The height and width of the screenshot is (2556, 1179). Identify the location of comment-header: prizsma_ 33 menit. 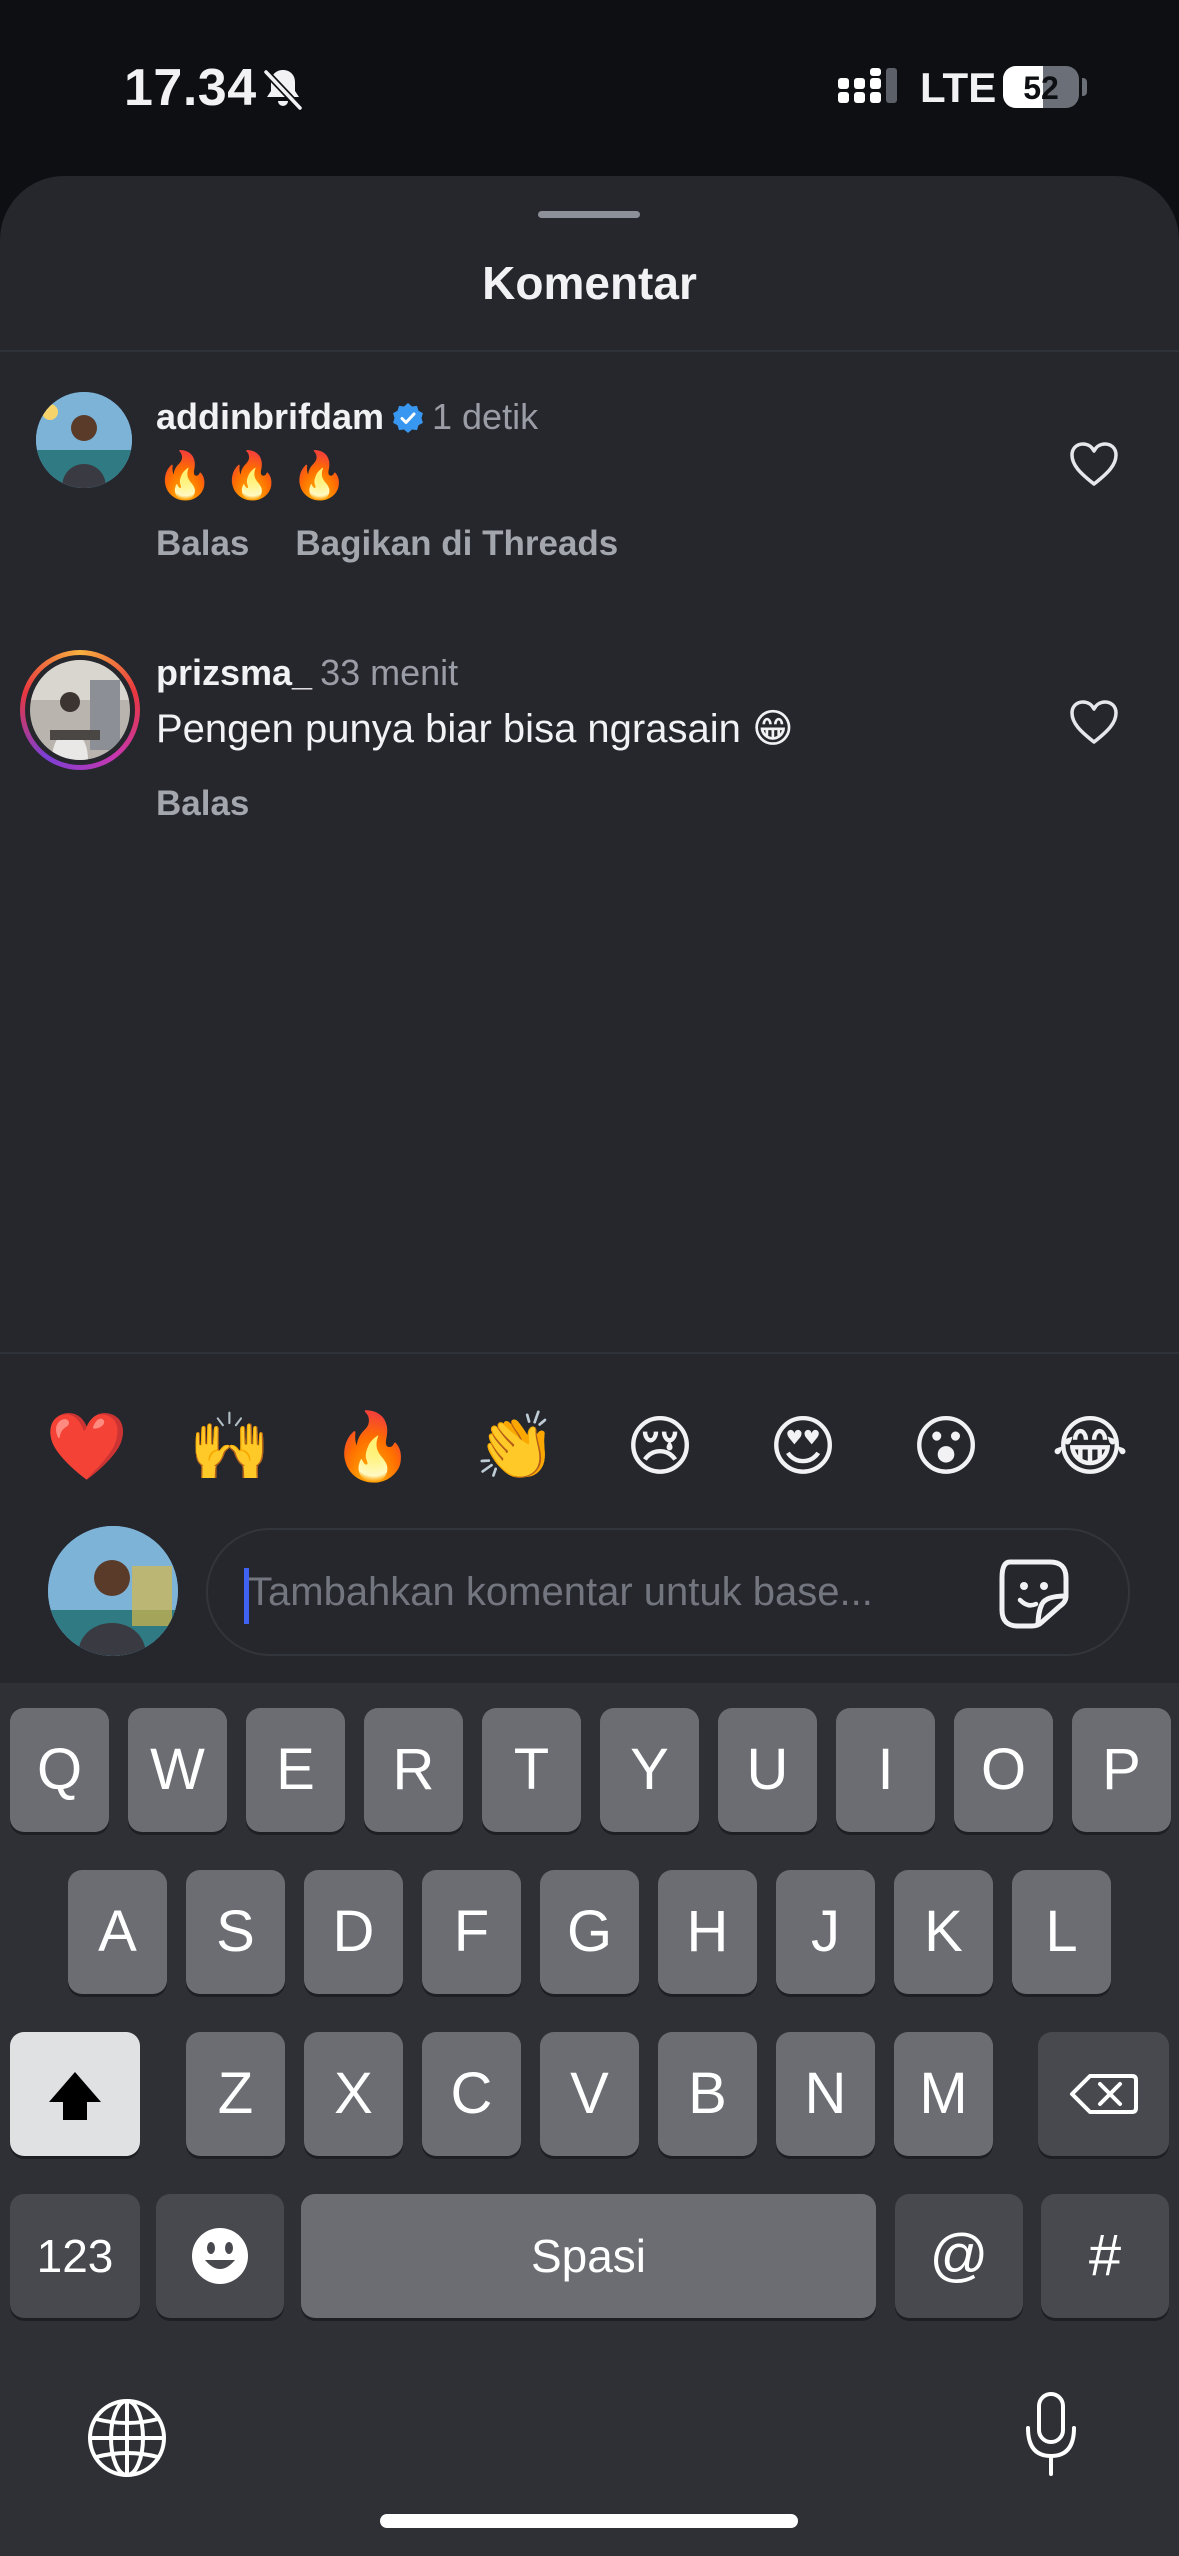
(307, 673).